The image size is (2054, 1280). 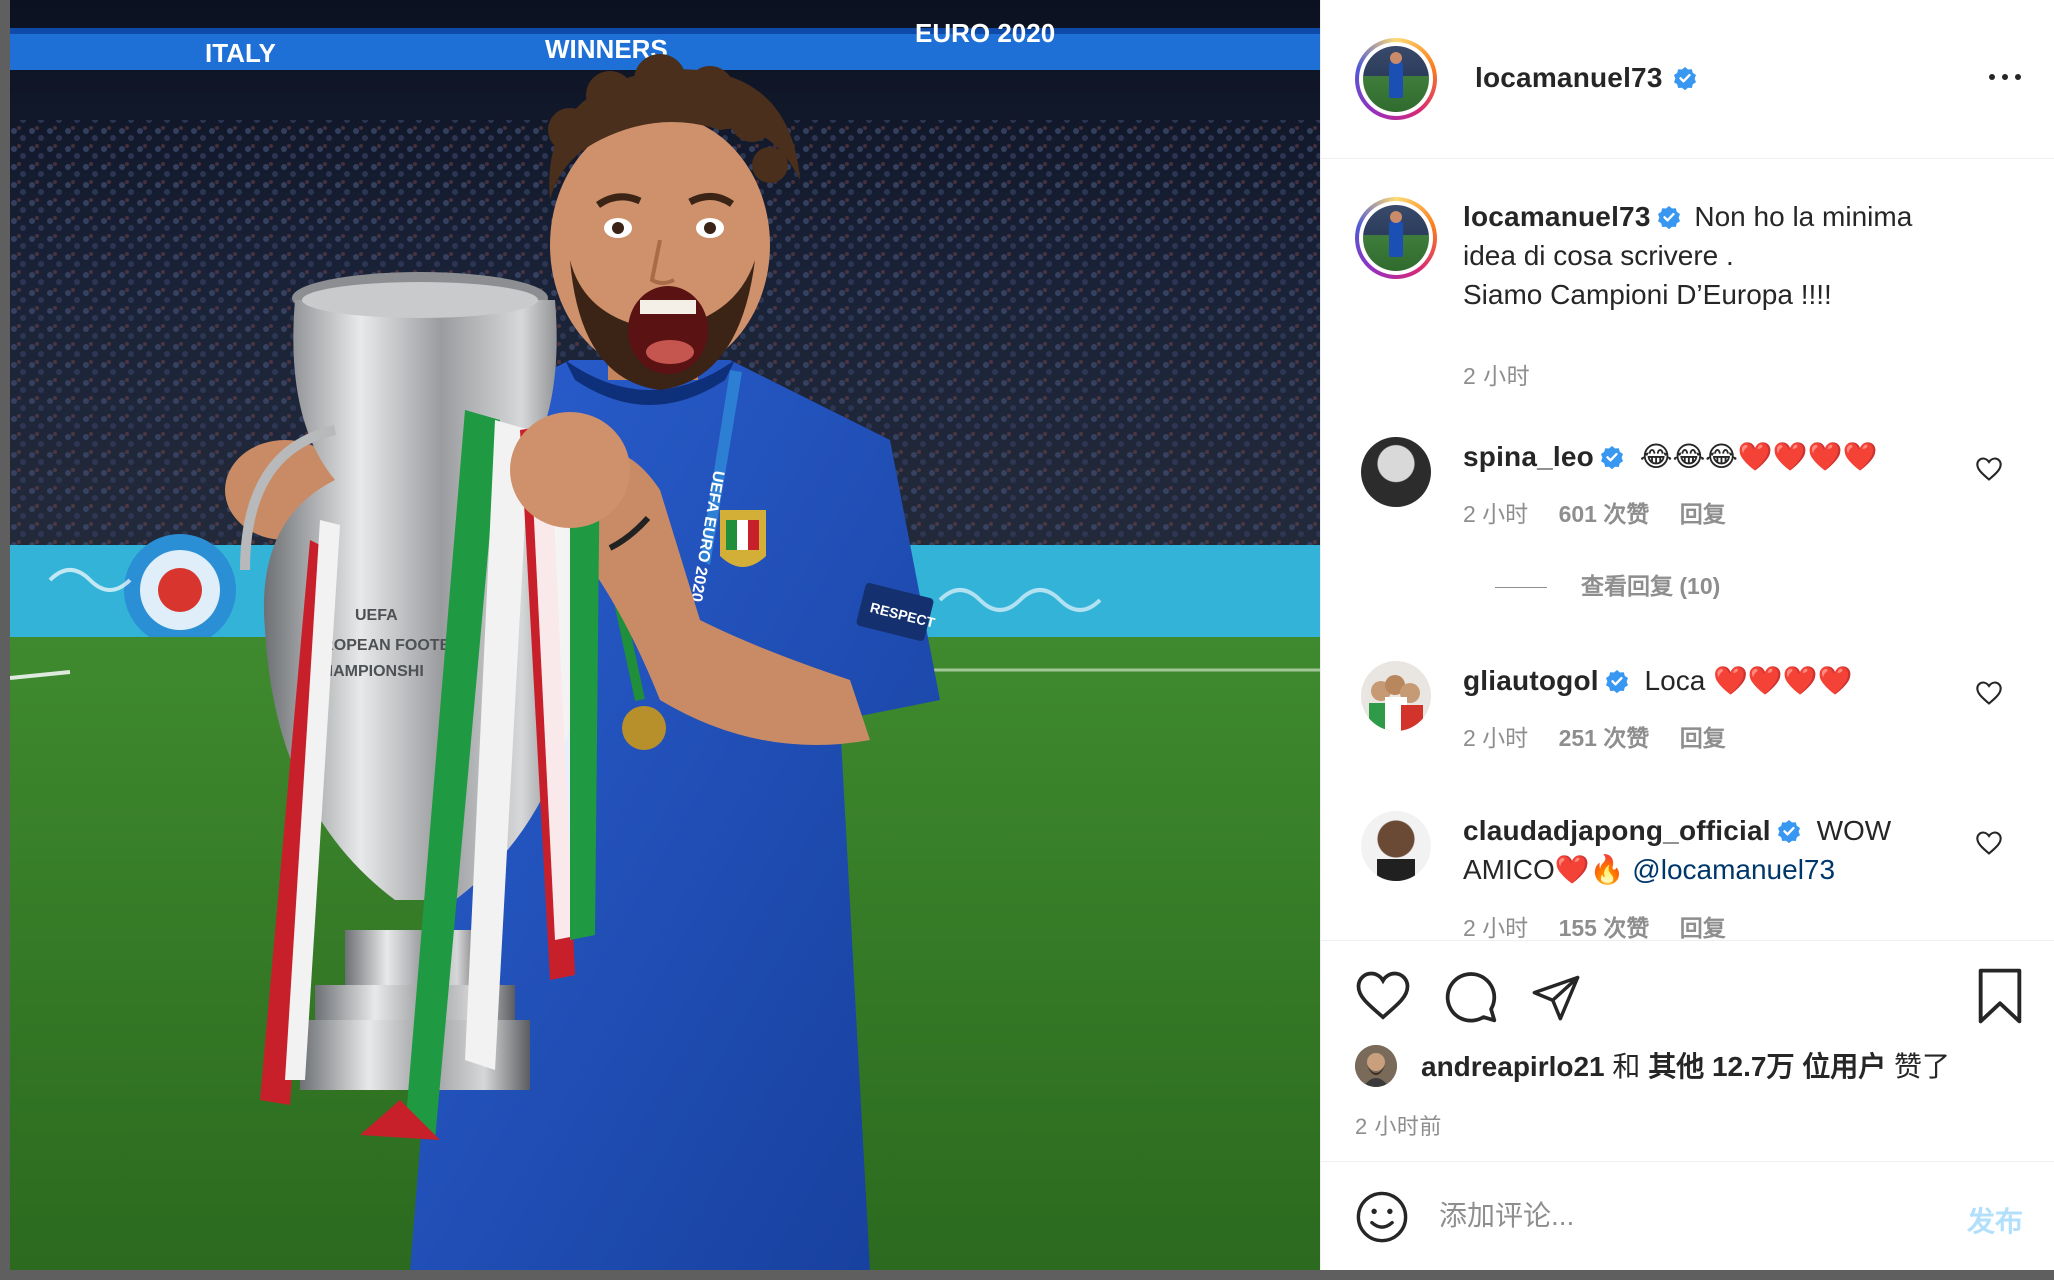 I want to click on comment-text-block: gliautogol Loca ❤️❤️❤️❤️, so click(x=1698, y=680).